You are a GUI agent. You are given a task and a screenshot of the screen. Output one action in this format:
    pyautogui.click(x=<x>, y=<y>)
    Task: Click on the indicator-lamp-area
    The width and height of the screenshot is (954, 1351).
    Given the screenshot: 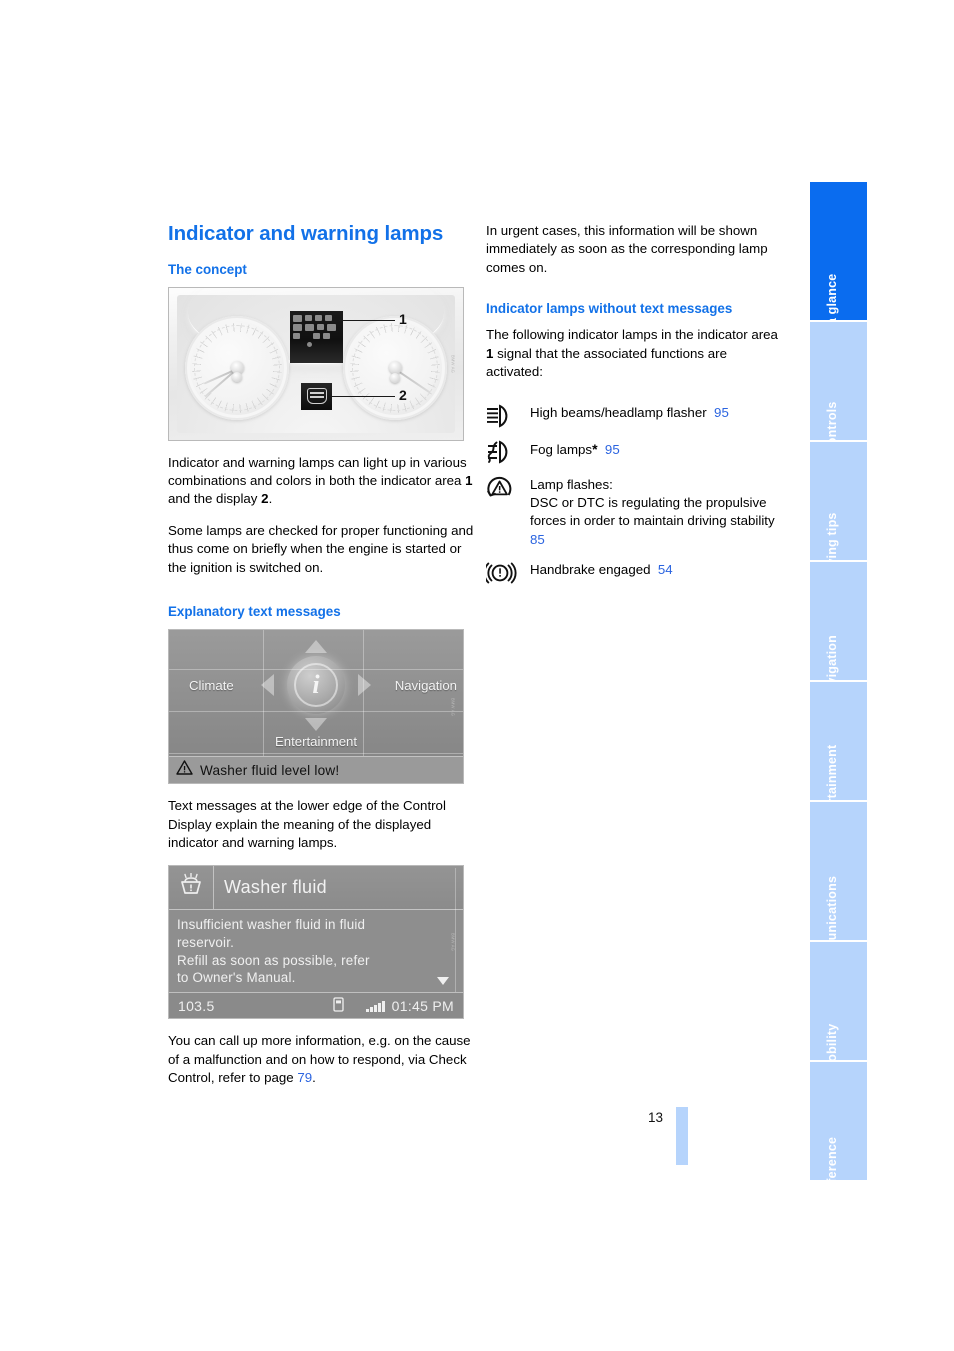 What is the action you would take?
    pyautogui.click(x=316, y=336)
    